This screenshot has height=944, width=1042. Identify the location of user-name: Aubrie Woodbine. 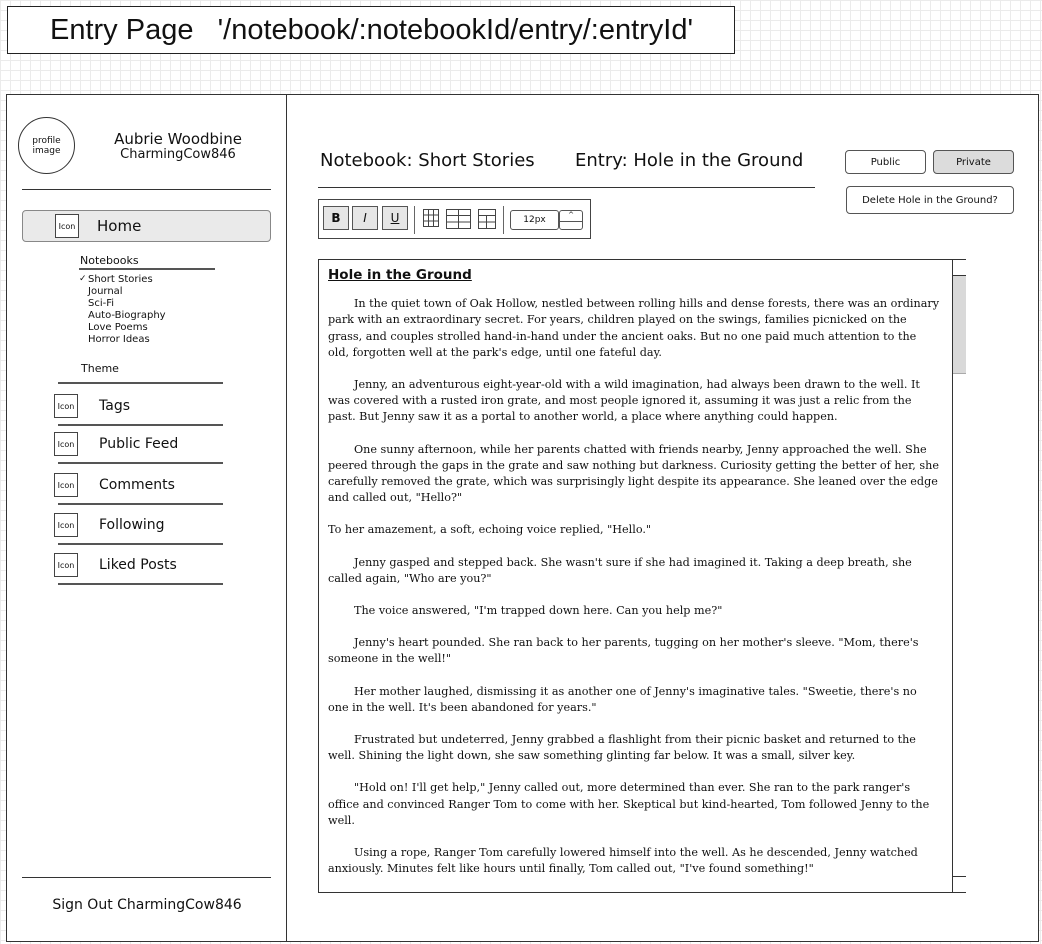
(178, 139).